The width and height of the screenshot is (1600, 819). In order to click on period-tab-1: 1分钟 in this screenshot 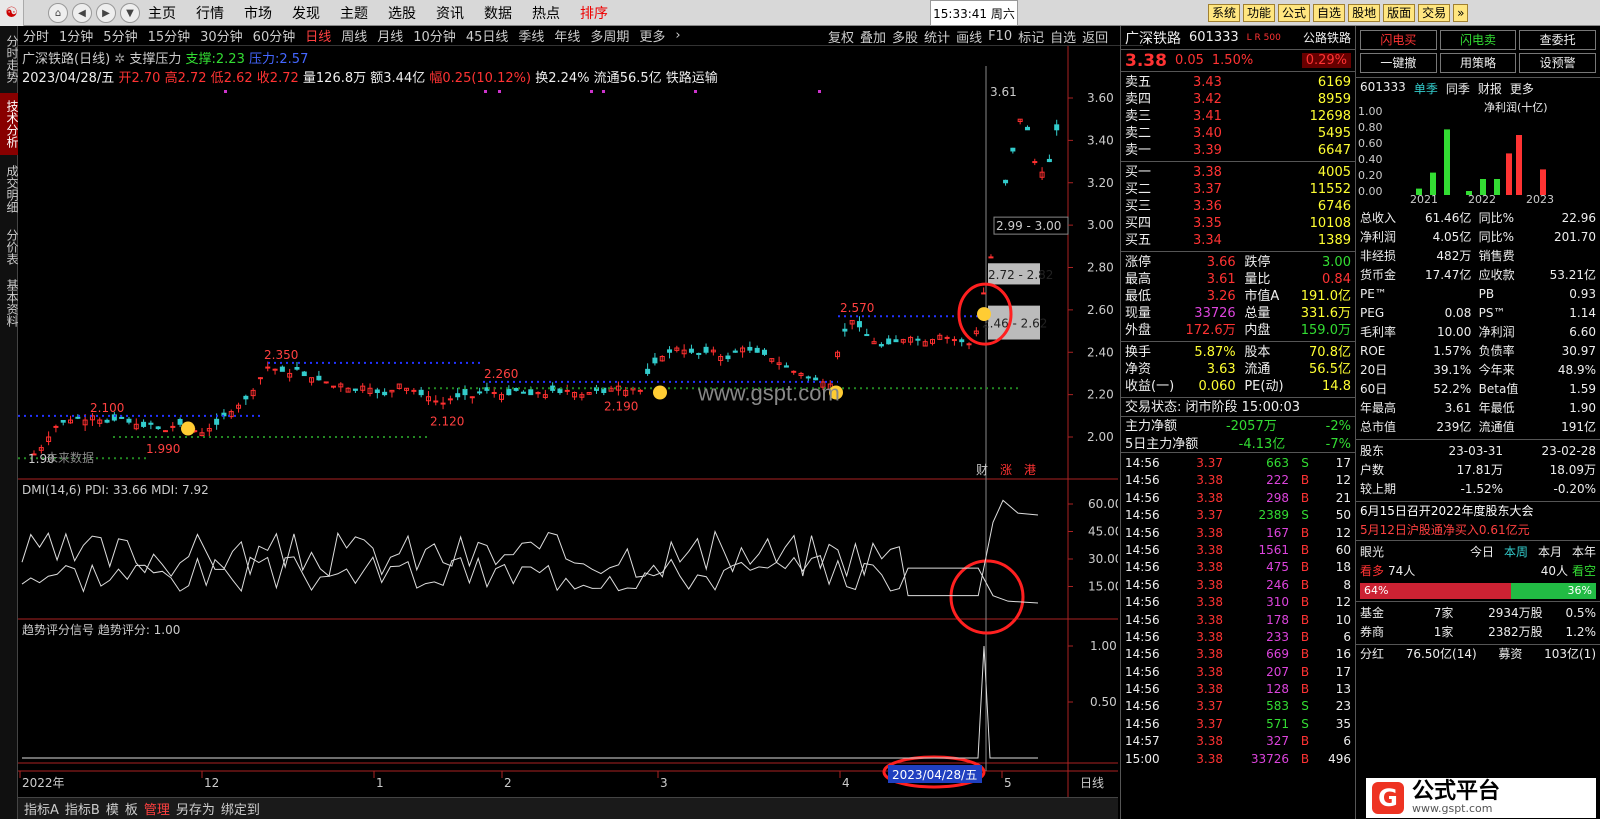, I will do `click(76, 35)`.